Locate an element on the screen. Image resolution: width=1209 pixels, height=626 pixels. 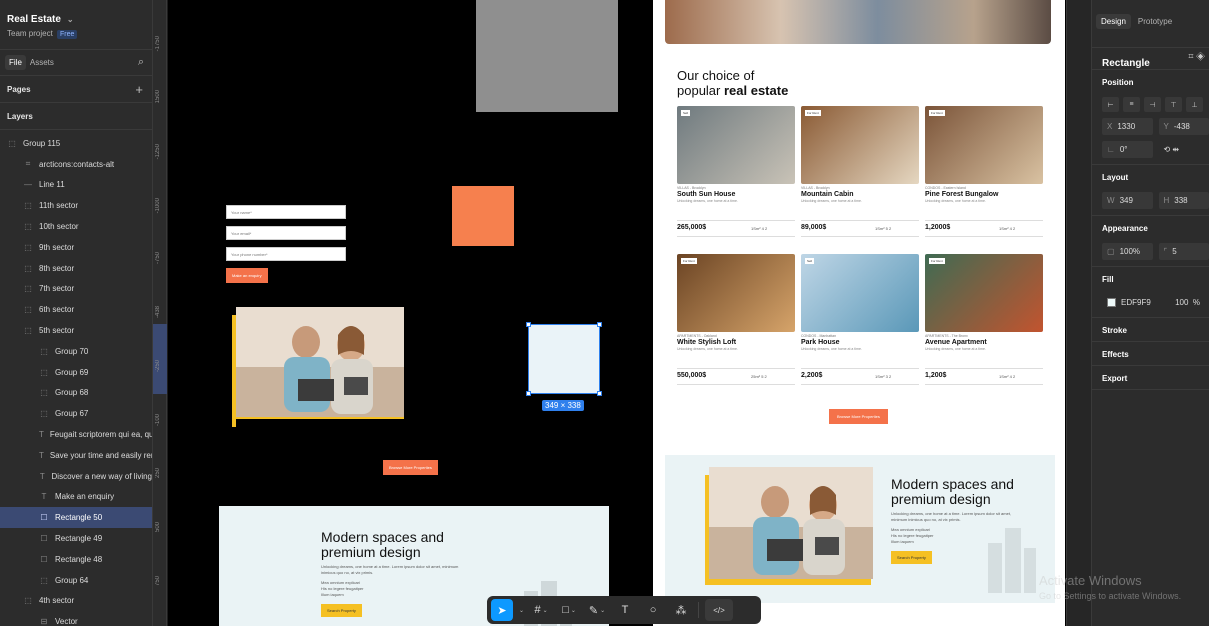
property-tag: Sell is located at coordinates (810, 261).